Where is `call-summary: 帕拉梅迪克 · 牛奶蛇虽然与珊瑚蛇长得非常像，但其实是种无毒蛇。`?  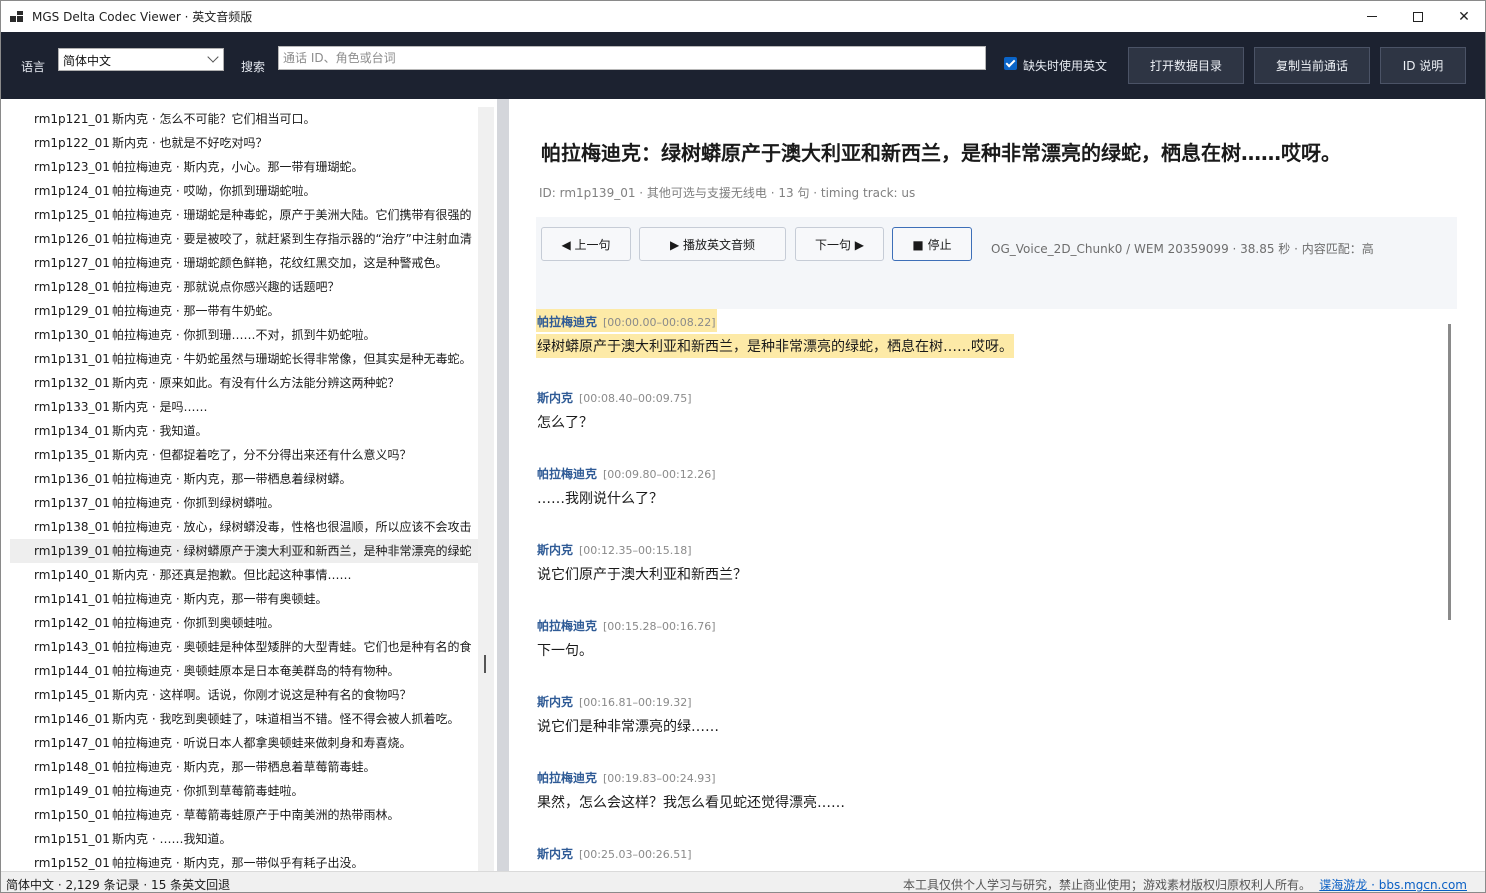
call-summary: 帕拉梅迪克 · 牛奶蛇虽然与珊瑚蛇长得非常像，但其实是种无毒蛇。 is located at coordinates (292, 359).